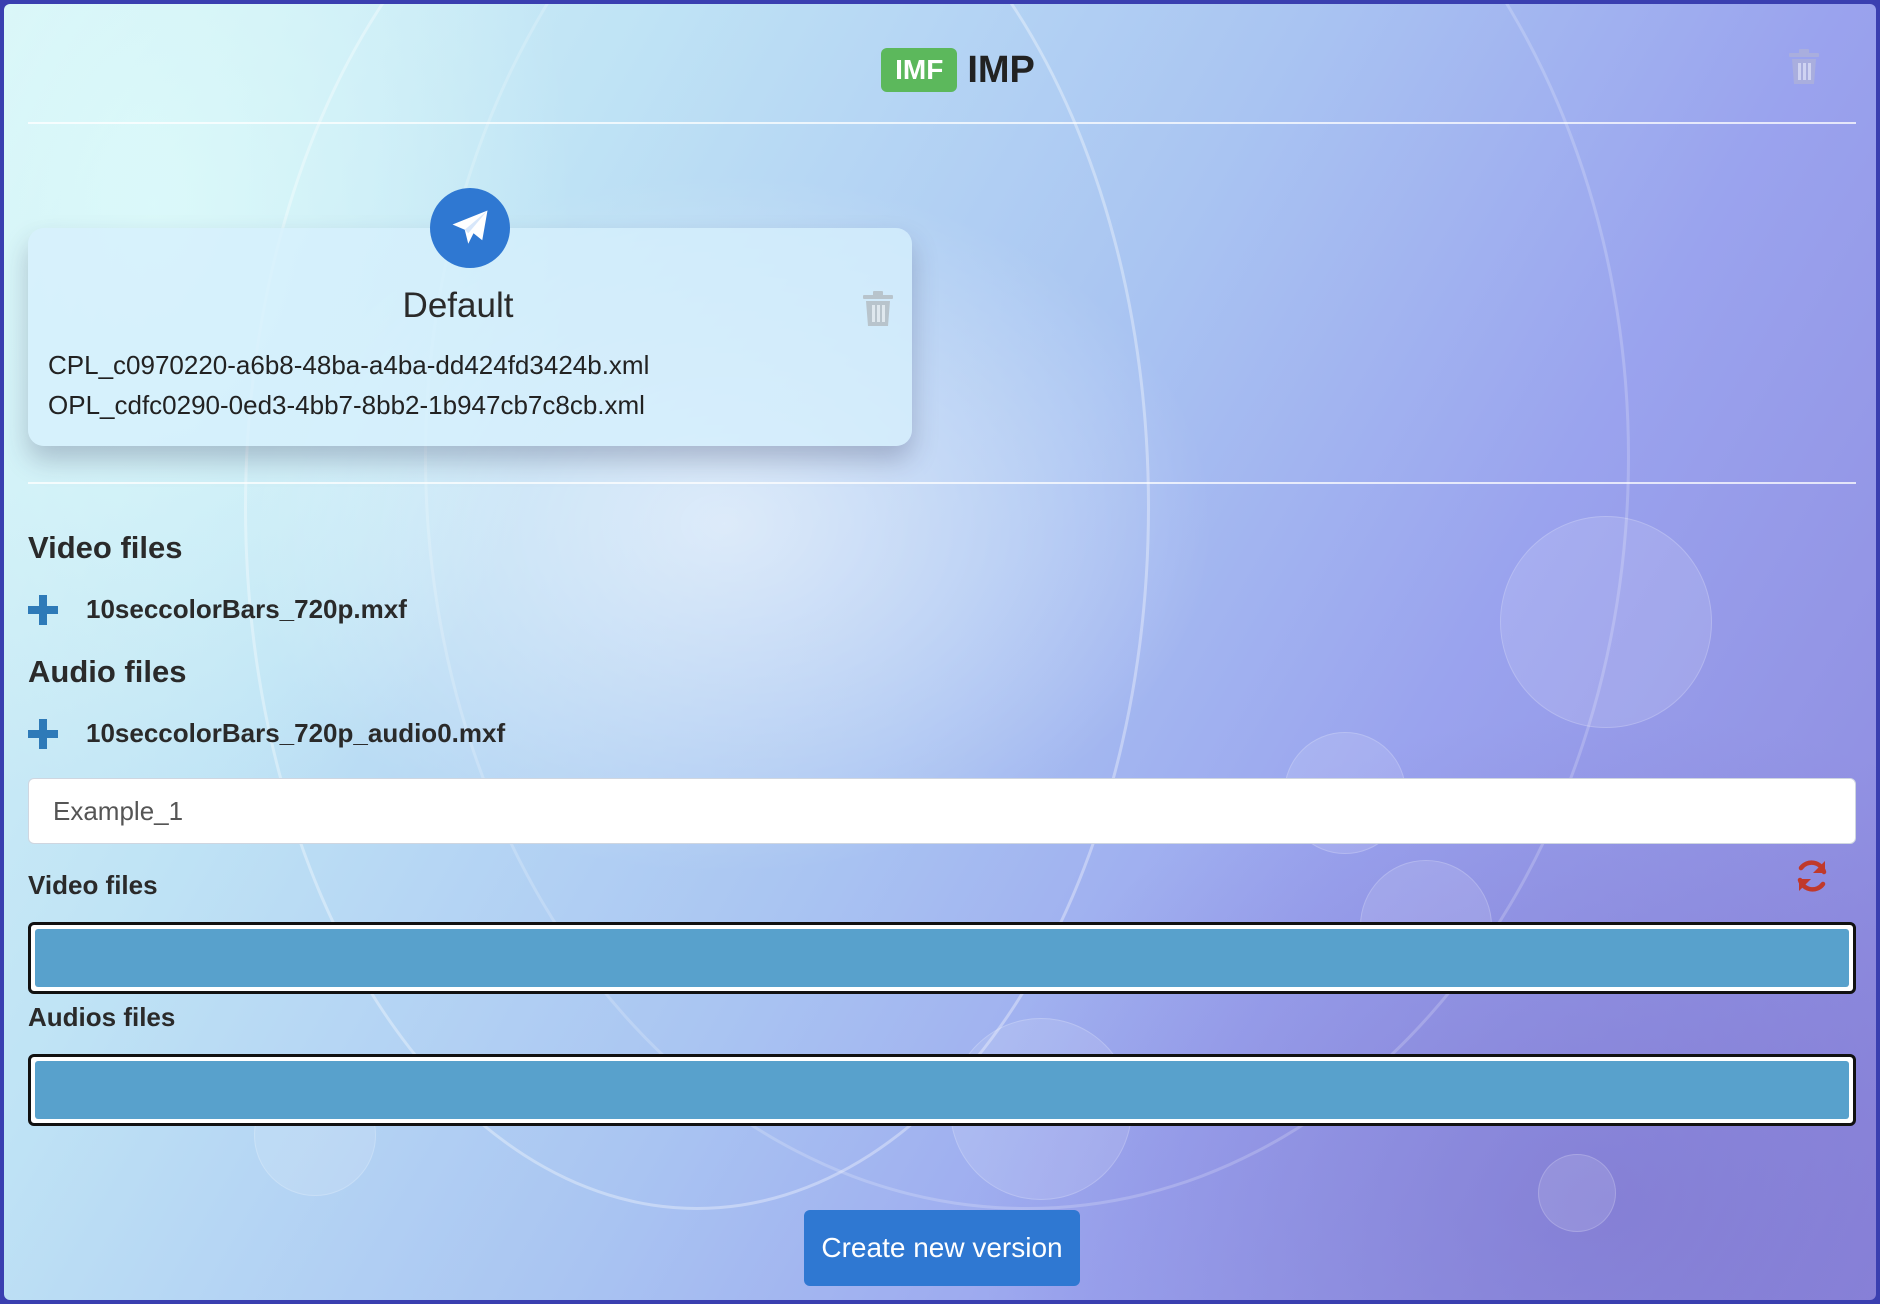  I want to click on video-files-label: Video files, so click(93, 885).